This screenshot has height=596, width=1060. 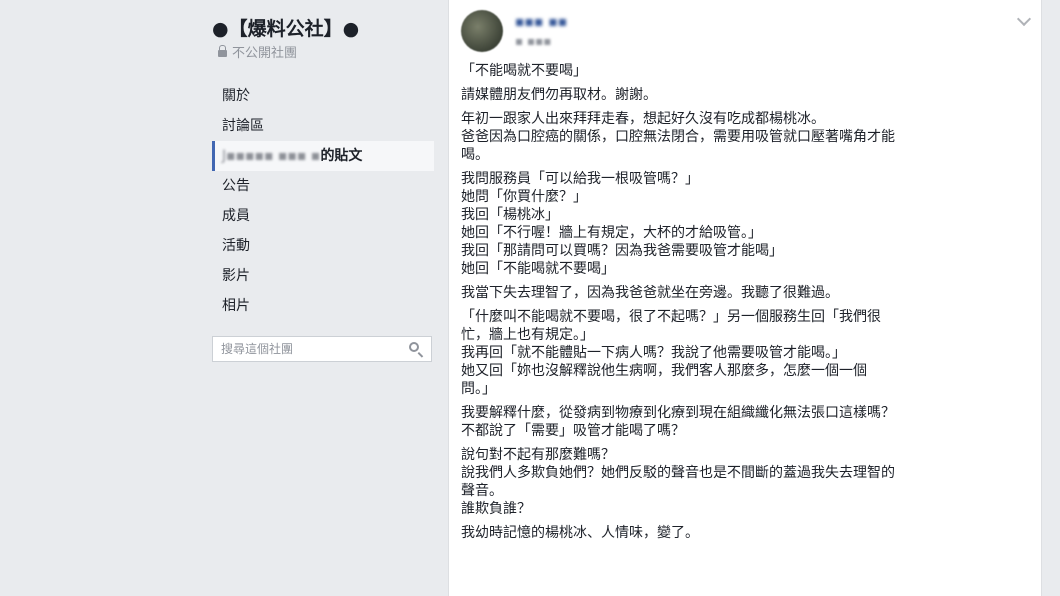 I want to click on group-search, so click(x=322, y=349).